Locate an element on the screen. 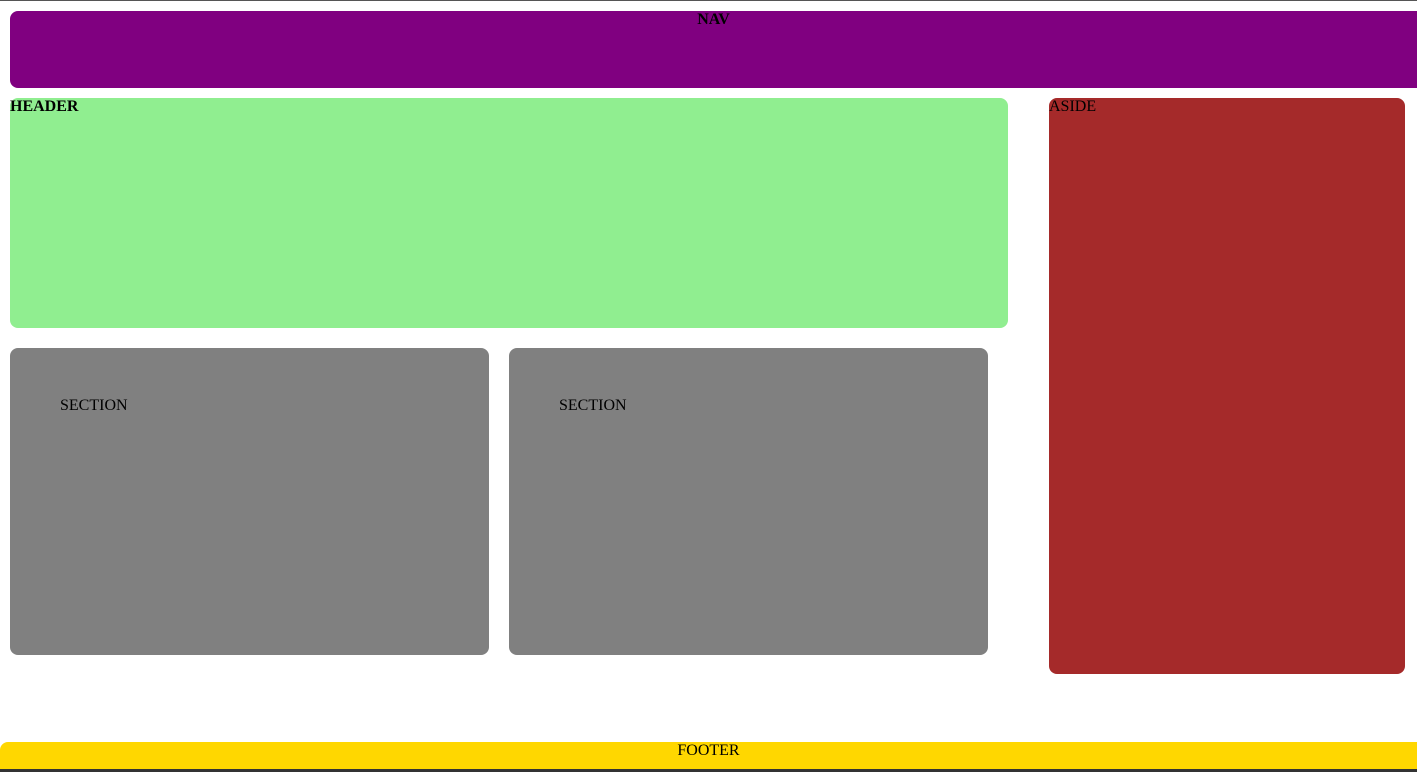 This screenshot has width=1417, height=772. aside-label: ASIDE is located at coordinates (1073, 106).